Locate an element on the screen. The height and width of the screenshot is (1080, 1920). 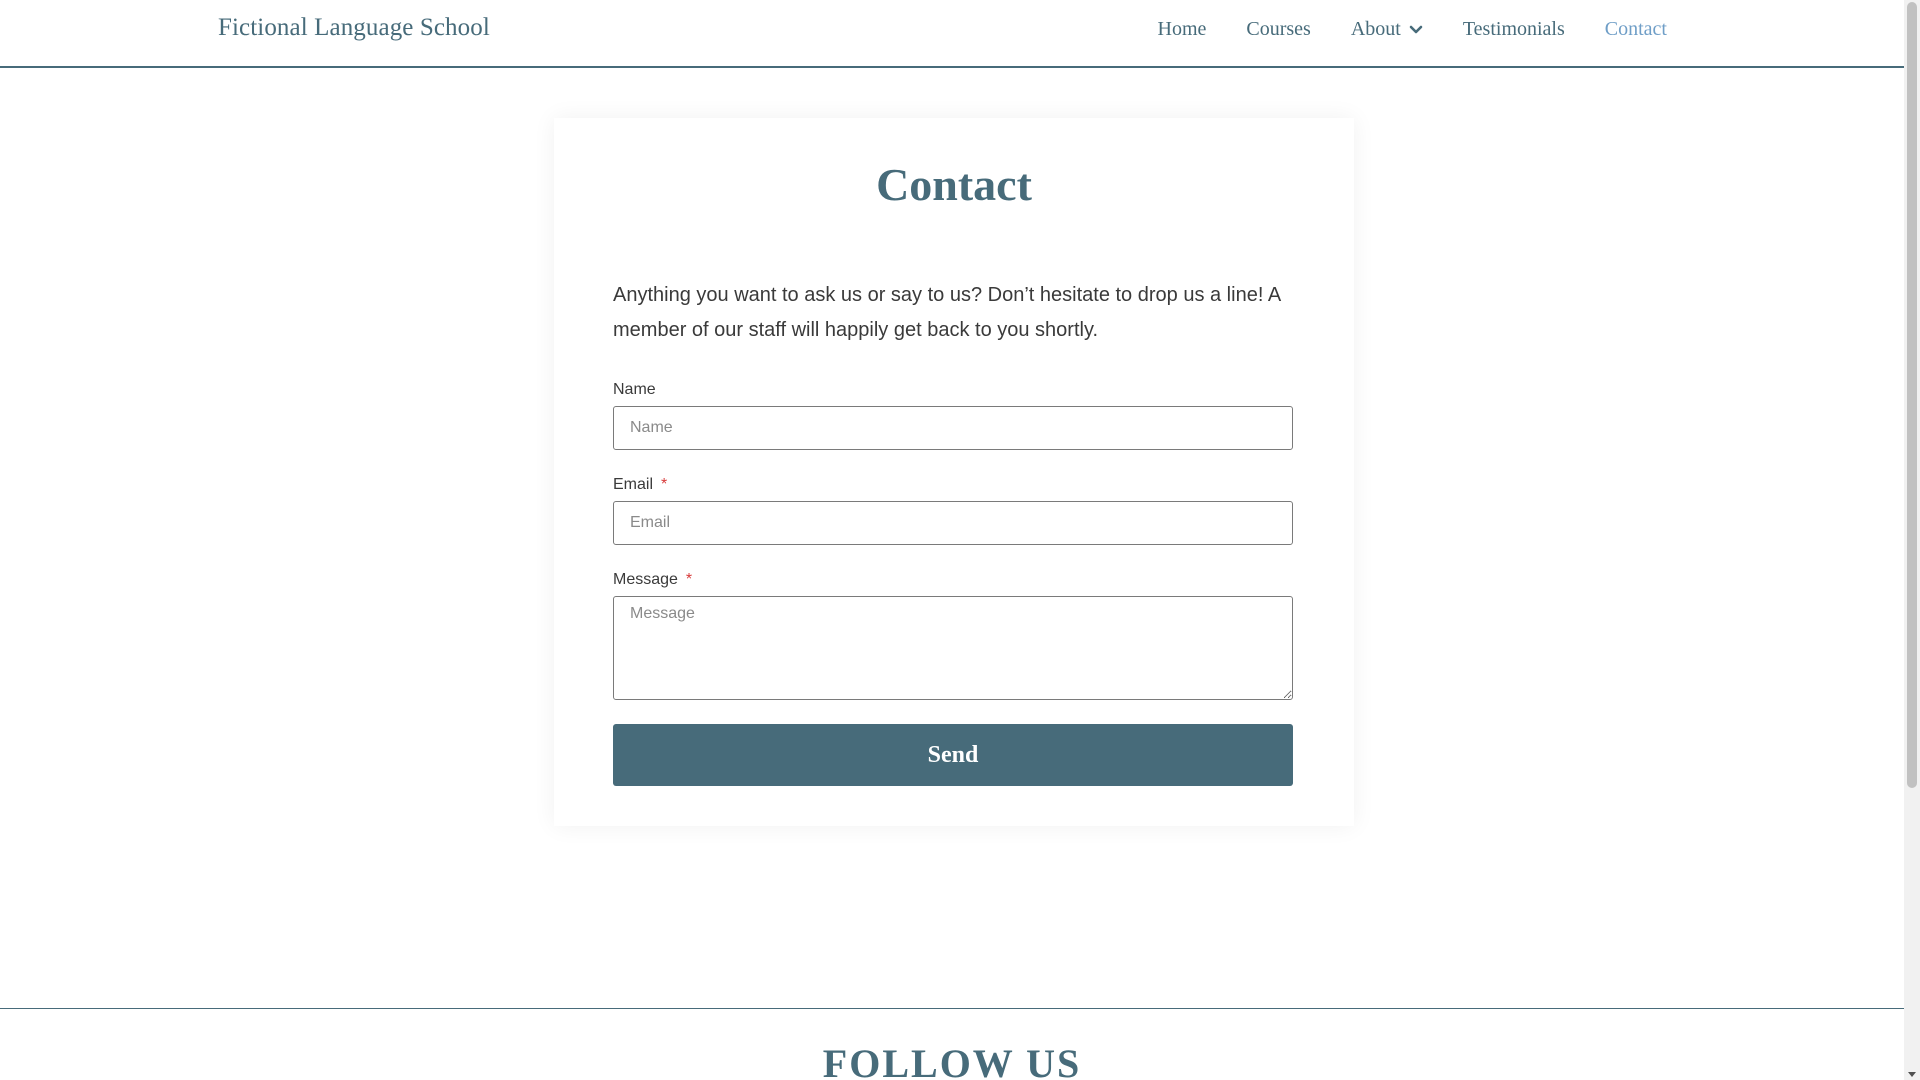
scrollbar is located at coordinates (1912, 540).